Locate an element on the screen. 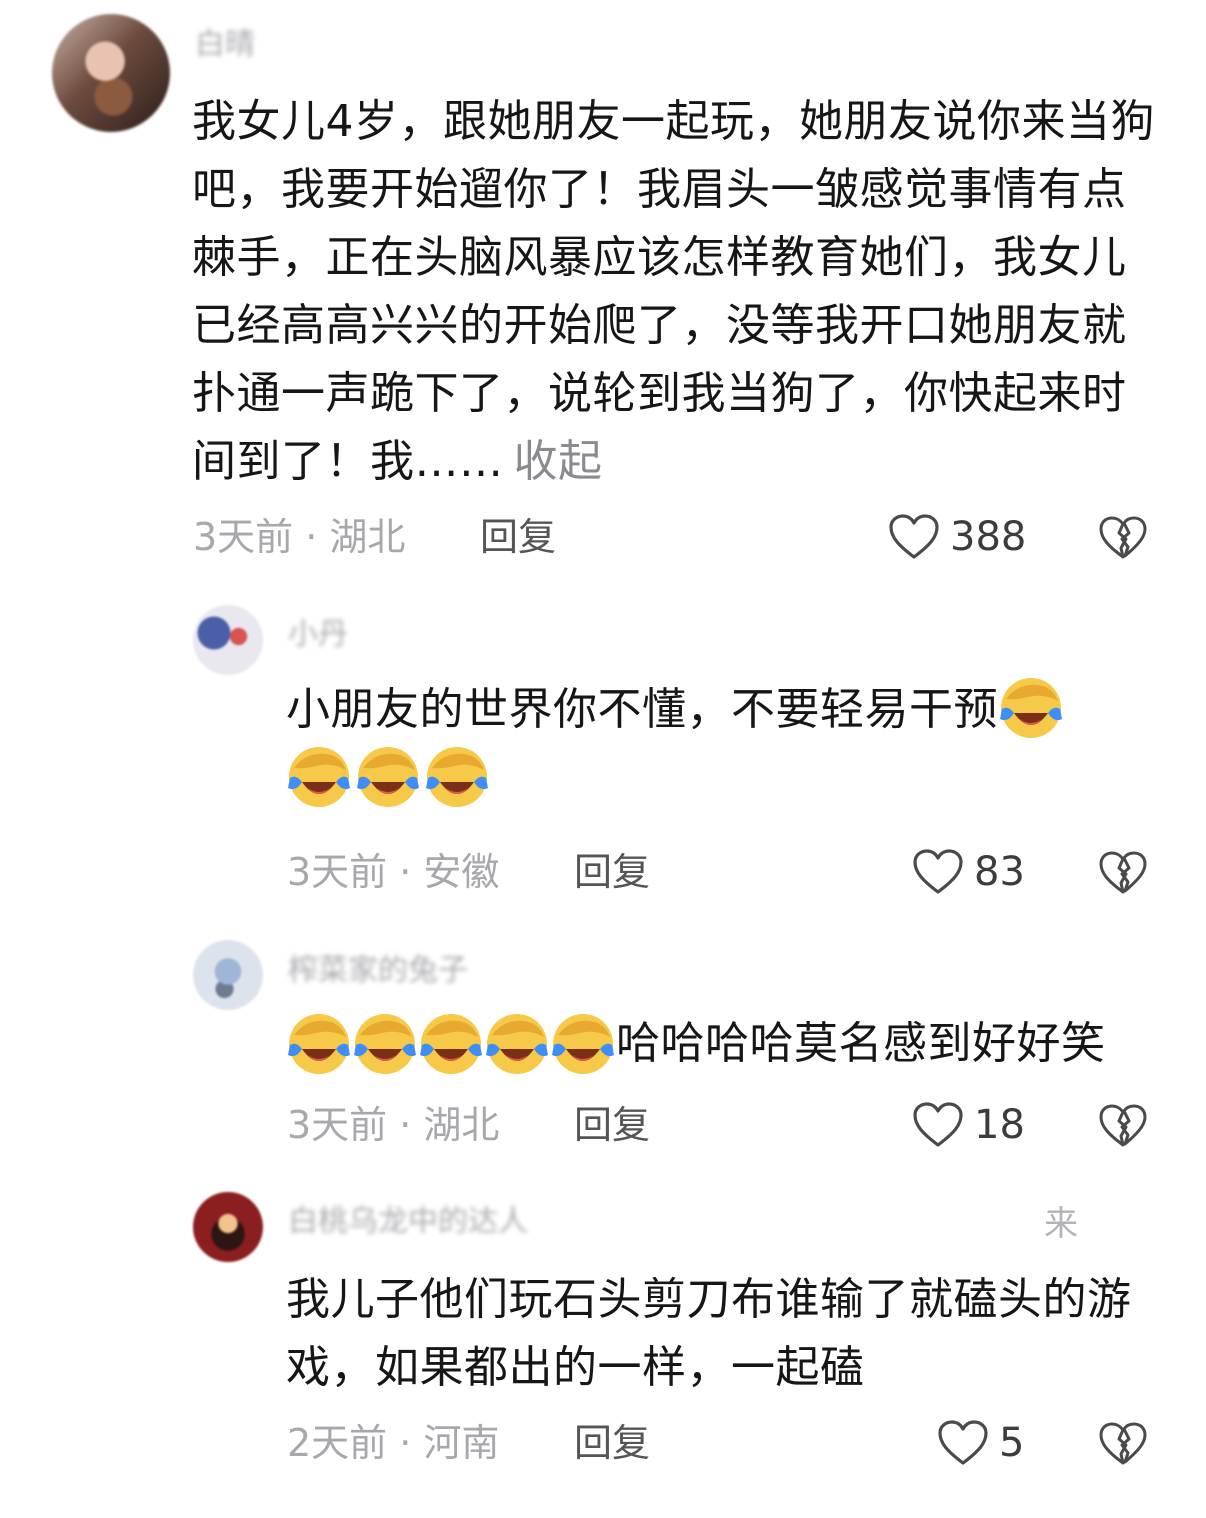 Image resolution: width=1206 pixels, height=1518 pixels. reply-body: 我儿子他们玩石头剪刀布谁输了就磕头的游戏，如果都出的一样，一起磕 is located at coordinates (709, 1333).